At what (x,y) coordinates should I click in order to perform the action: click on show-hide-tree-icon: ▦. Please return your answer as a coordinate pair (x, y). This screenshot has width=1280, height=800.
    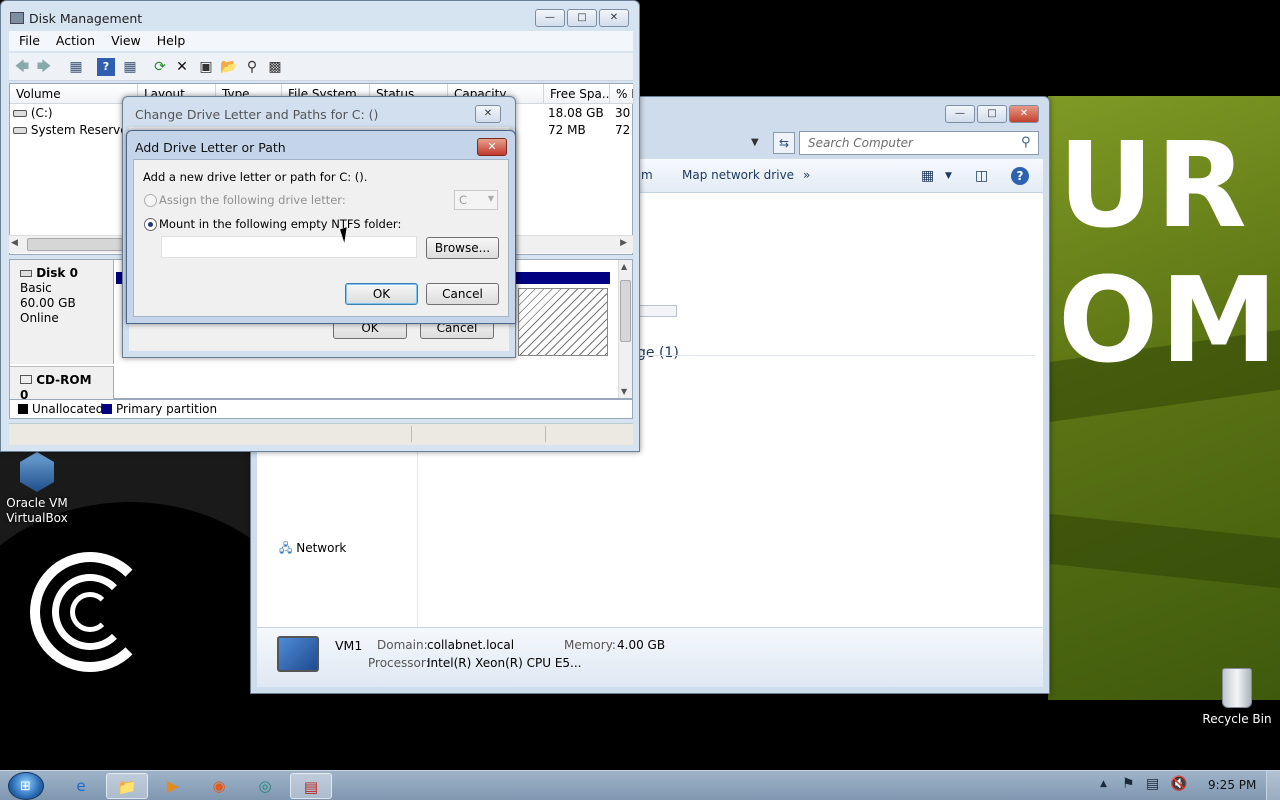
    Looking at the image, I should click on (76, 67).